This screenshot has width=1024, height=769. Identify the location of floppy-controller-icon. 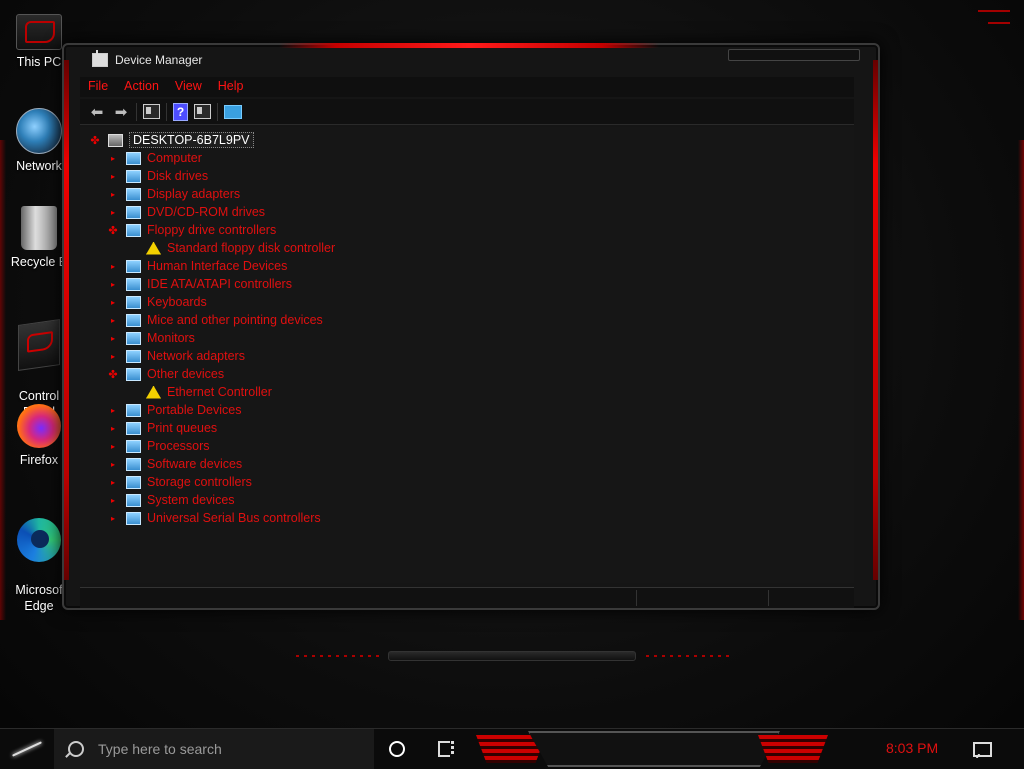
(133, 230).